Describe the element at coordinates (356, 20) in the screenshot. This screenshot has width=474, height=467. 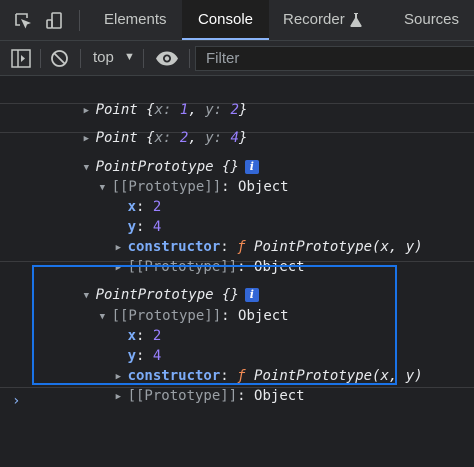
I see `flask-icon` at that location.